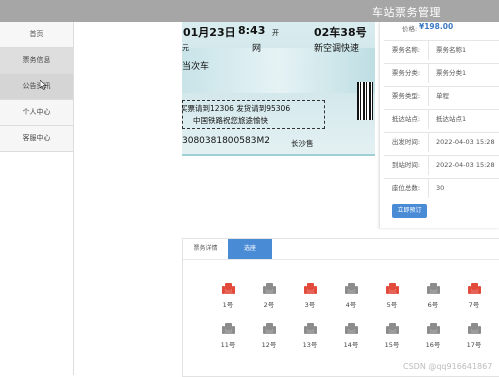 The height and width of the screenshot is (377, 499). Describe the element at coordinates (433, 305) in the screenshot. I see `seat-label: 6号` at that location.